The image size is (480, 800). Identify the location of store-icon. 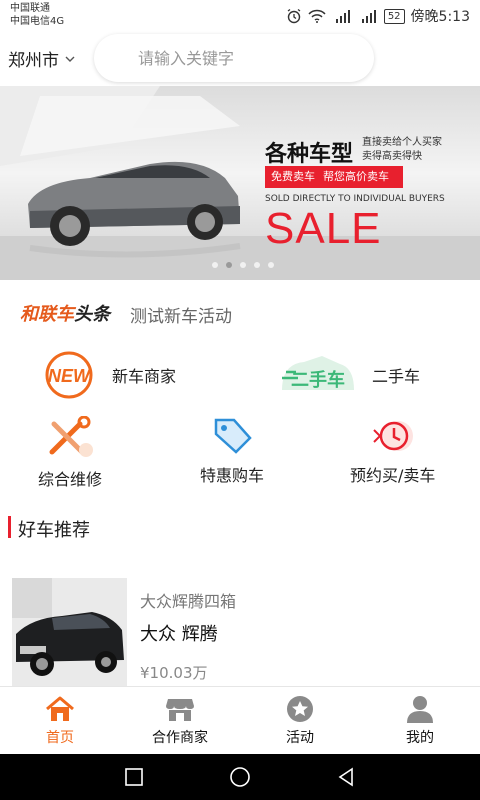
(180, 710).